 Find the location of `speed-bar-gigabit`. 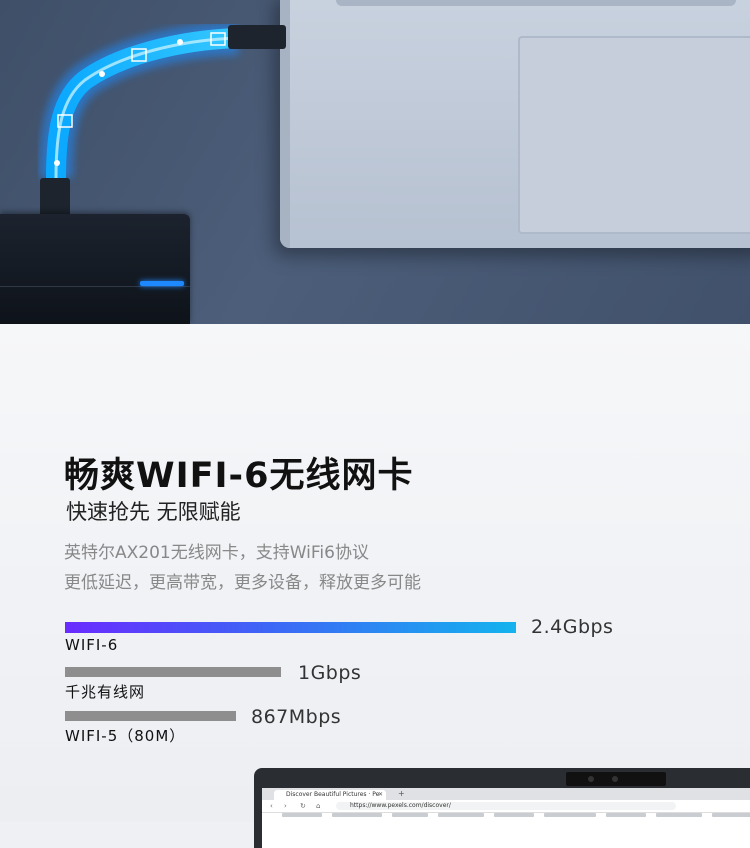

speed-bar-gigabit is located at coordinates (173, 672).